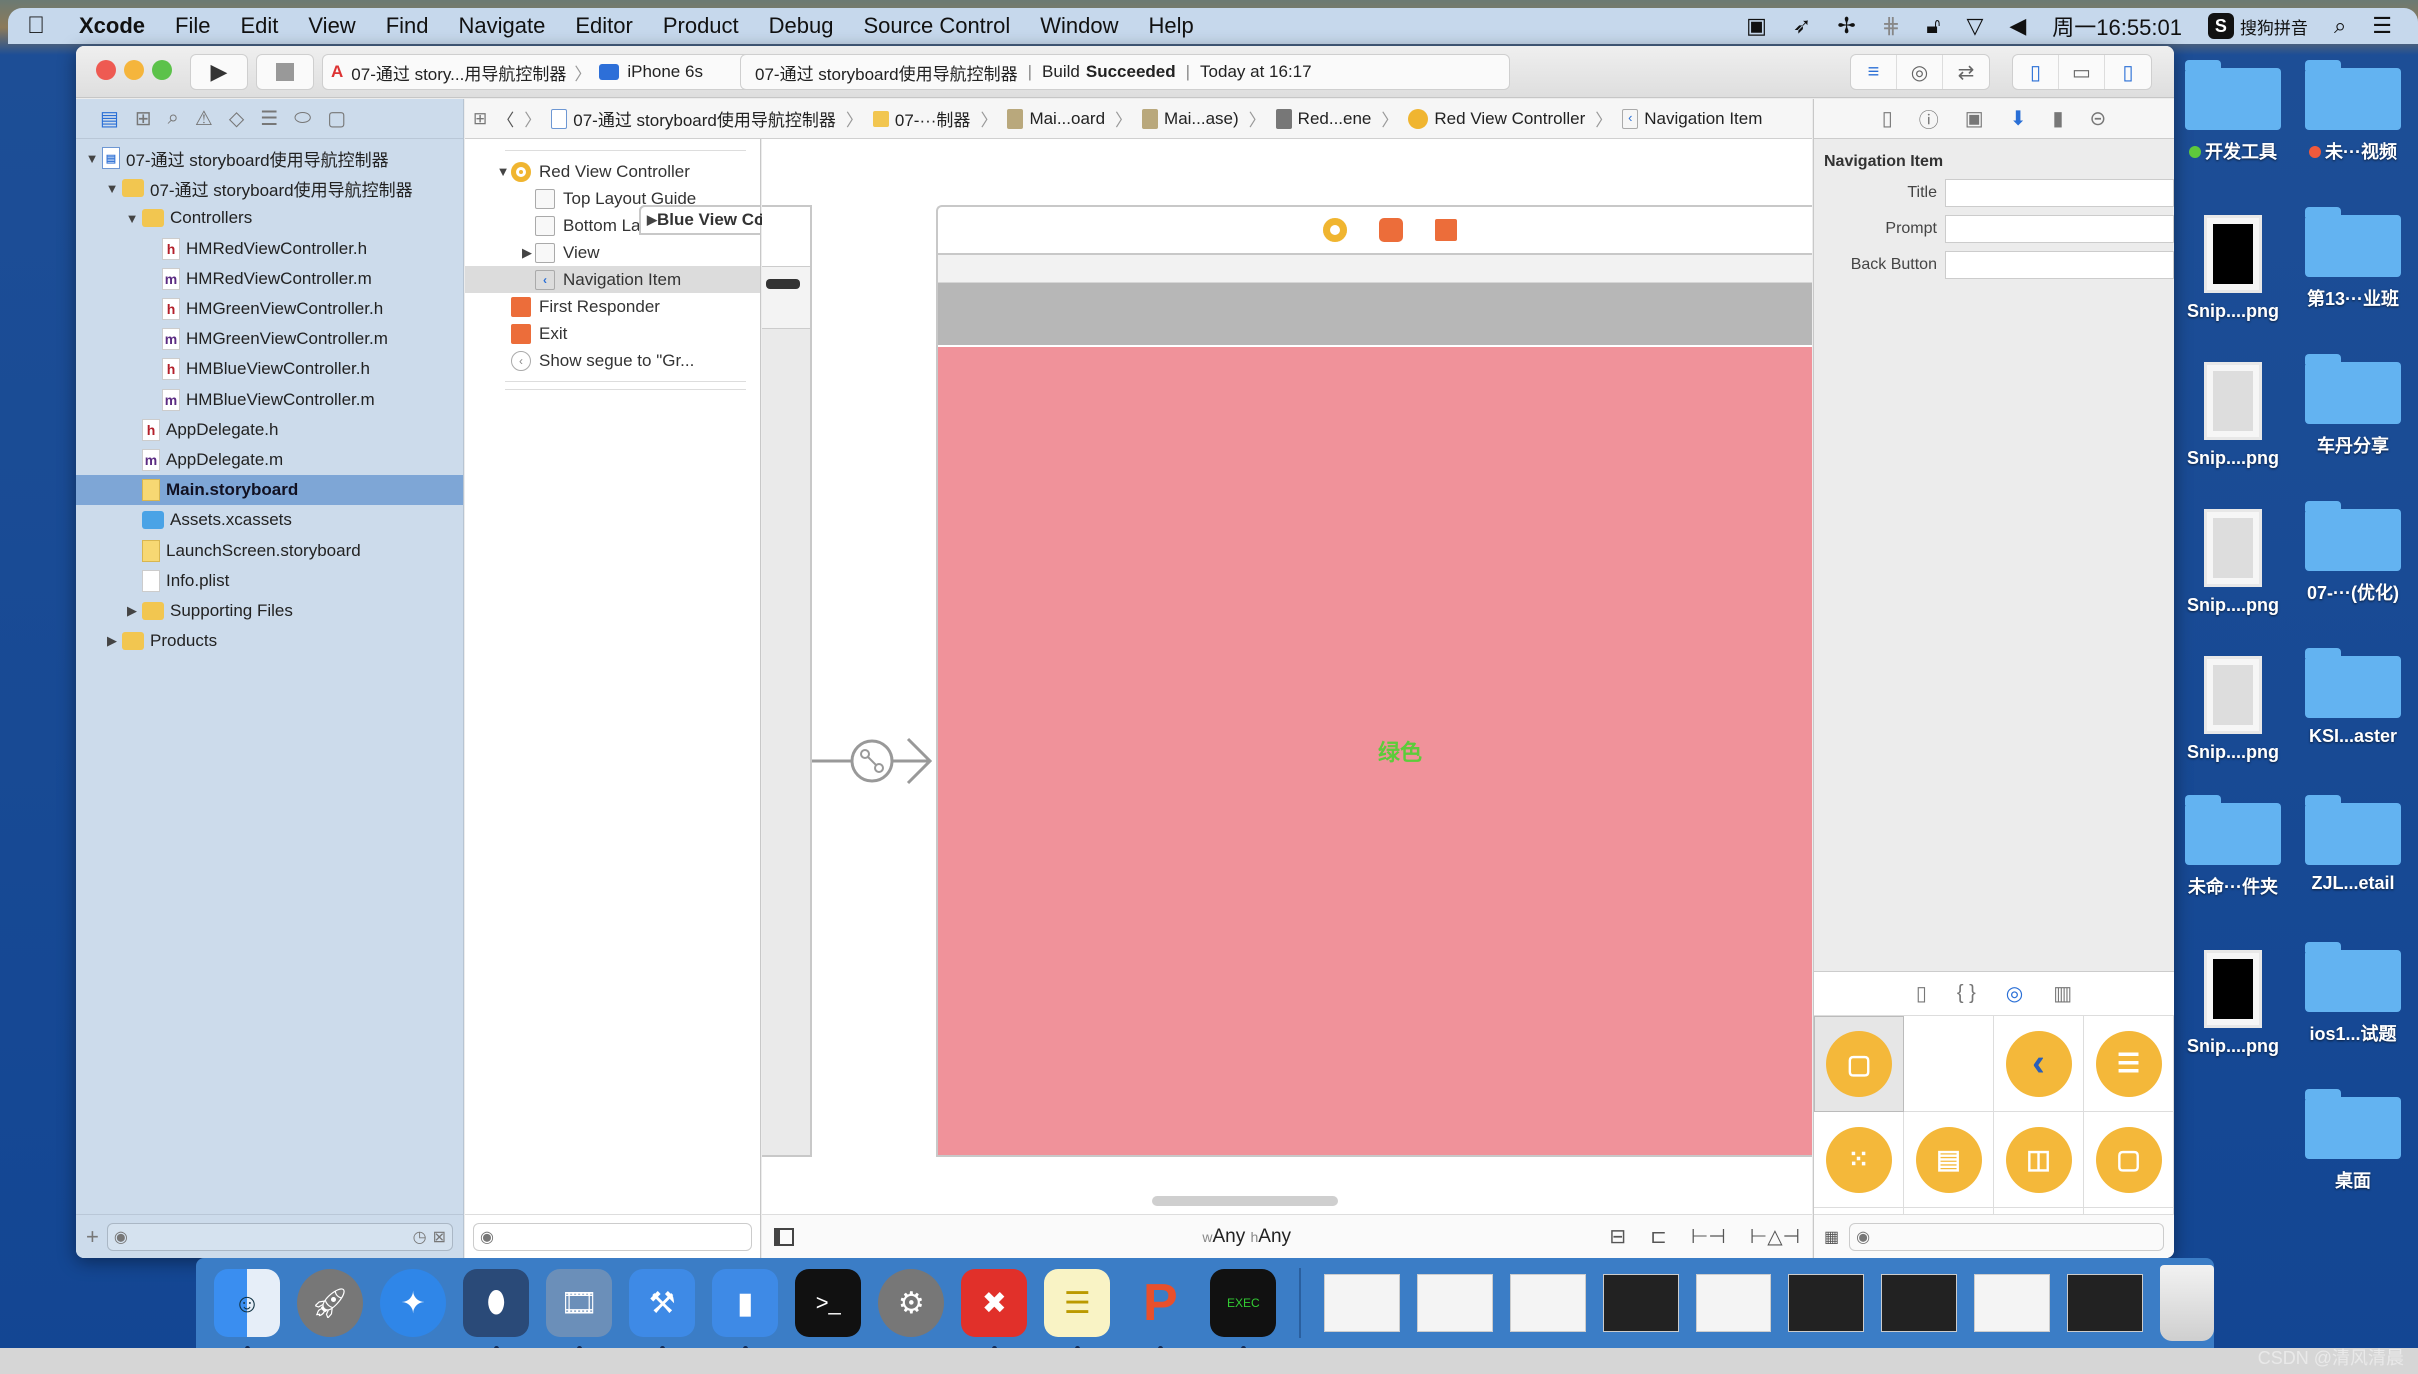 The image size is (2418, 1374). Describe the element at coordinates (787, 681) in the screenshot. I see `navigation-controller-scene` at that location.